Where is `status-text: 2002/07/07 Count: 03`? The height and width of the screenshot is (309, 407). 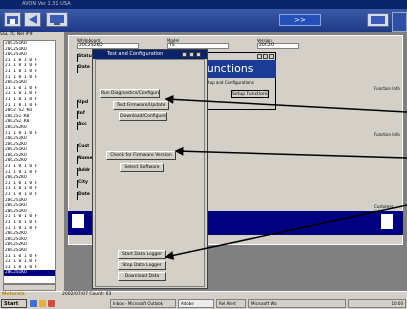 status-text: 2002/07/07 Count: 03 is located at coordinates (87, 294).